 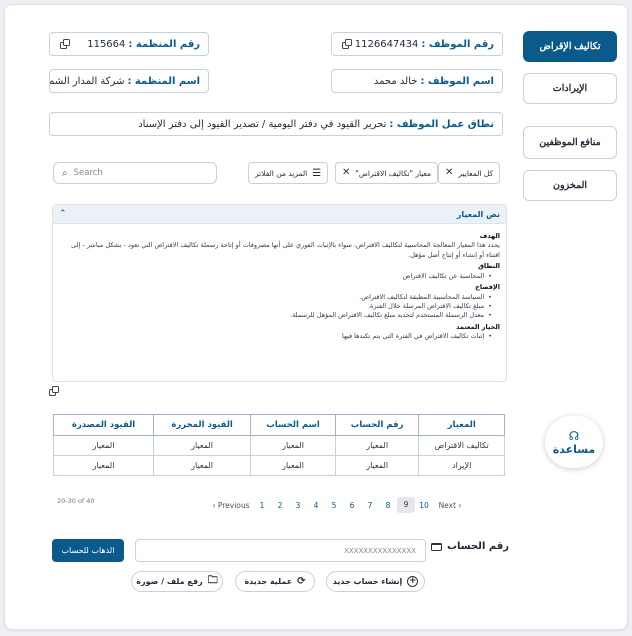 I want to click on upload-label: رفع ملف / صورة, so click(x=169, y=581).